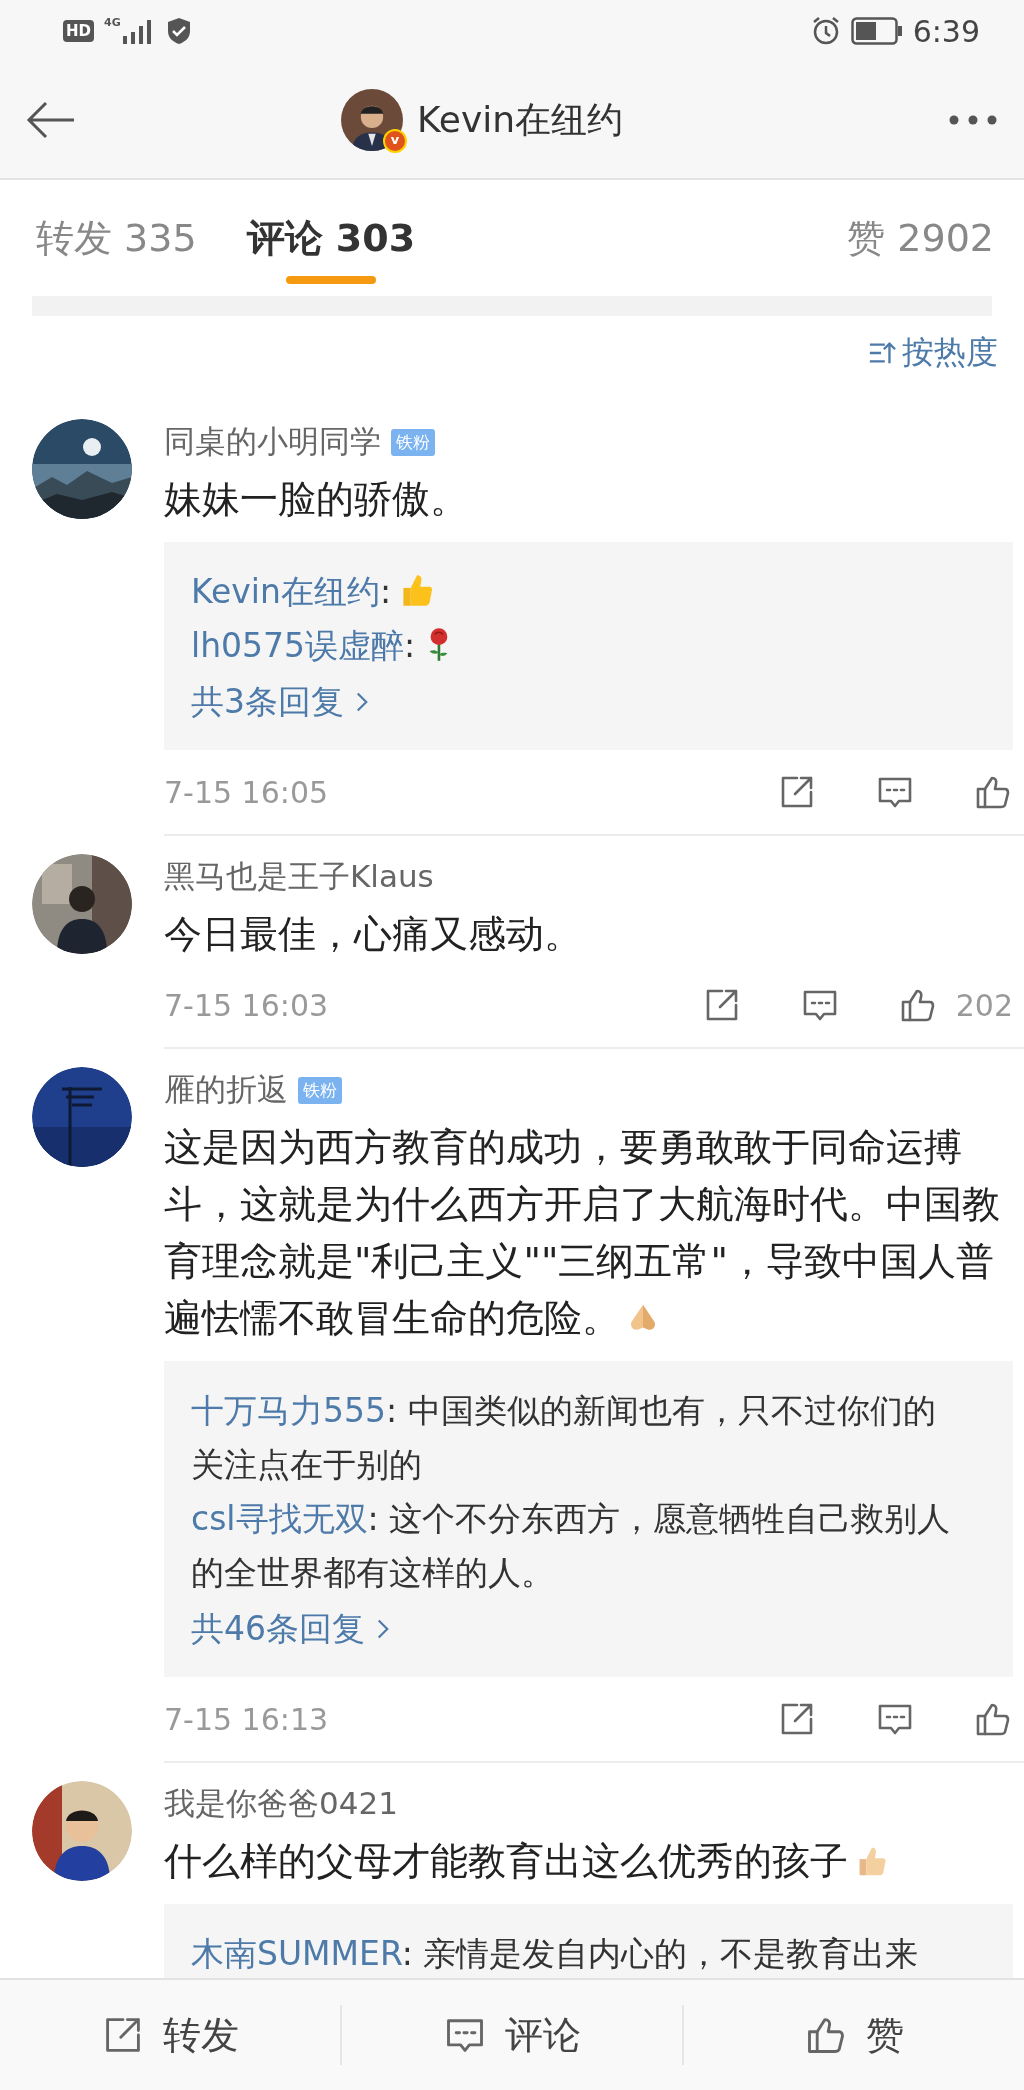  I want to click on user-link: 十万马力555, so click(288, 1410).